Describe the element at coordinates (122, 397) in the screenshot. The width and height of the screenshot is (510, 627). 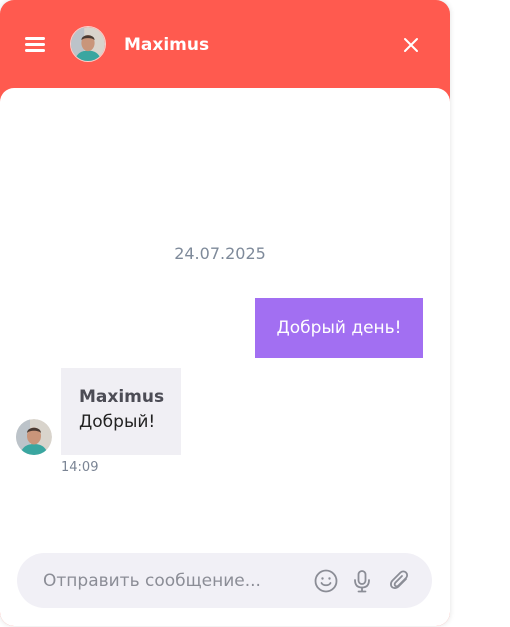
I see `message-sender: Maximus` at that location.